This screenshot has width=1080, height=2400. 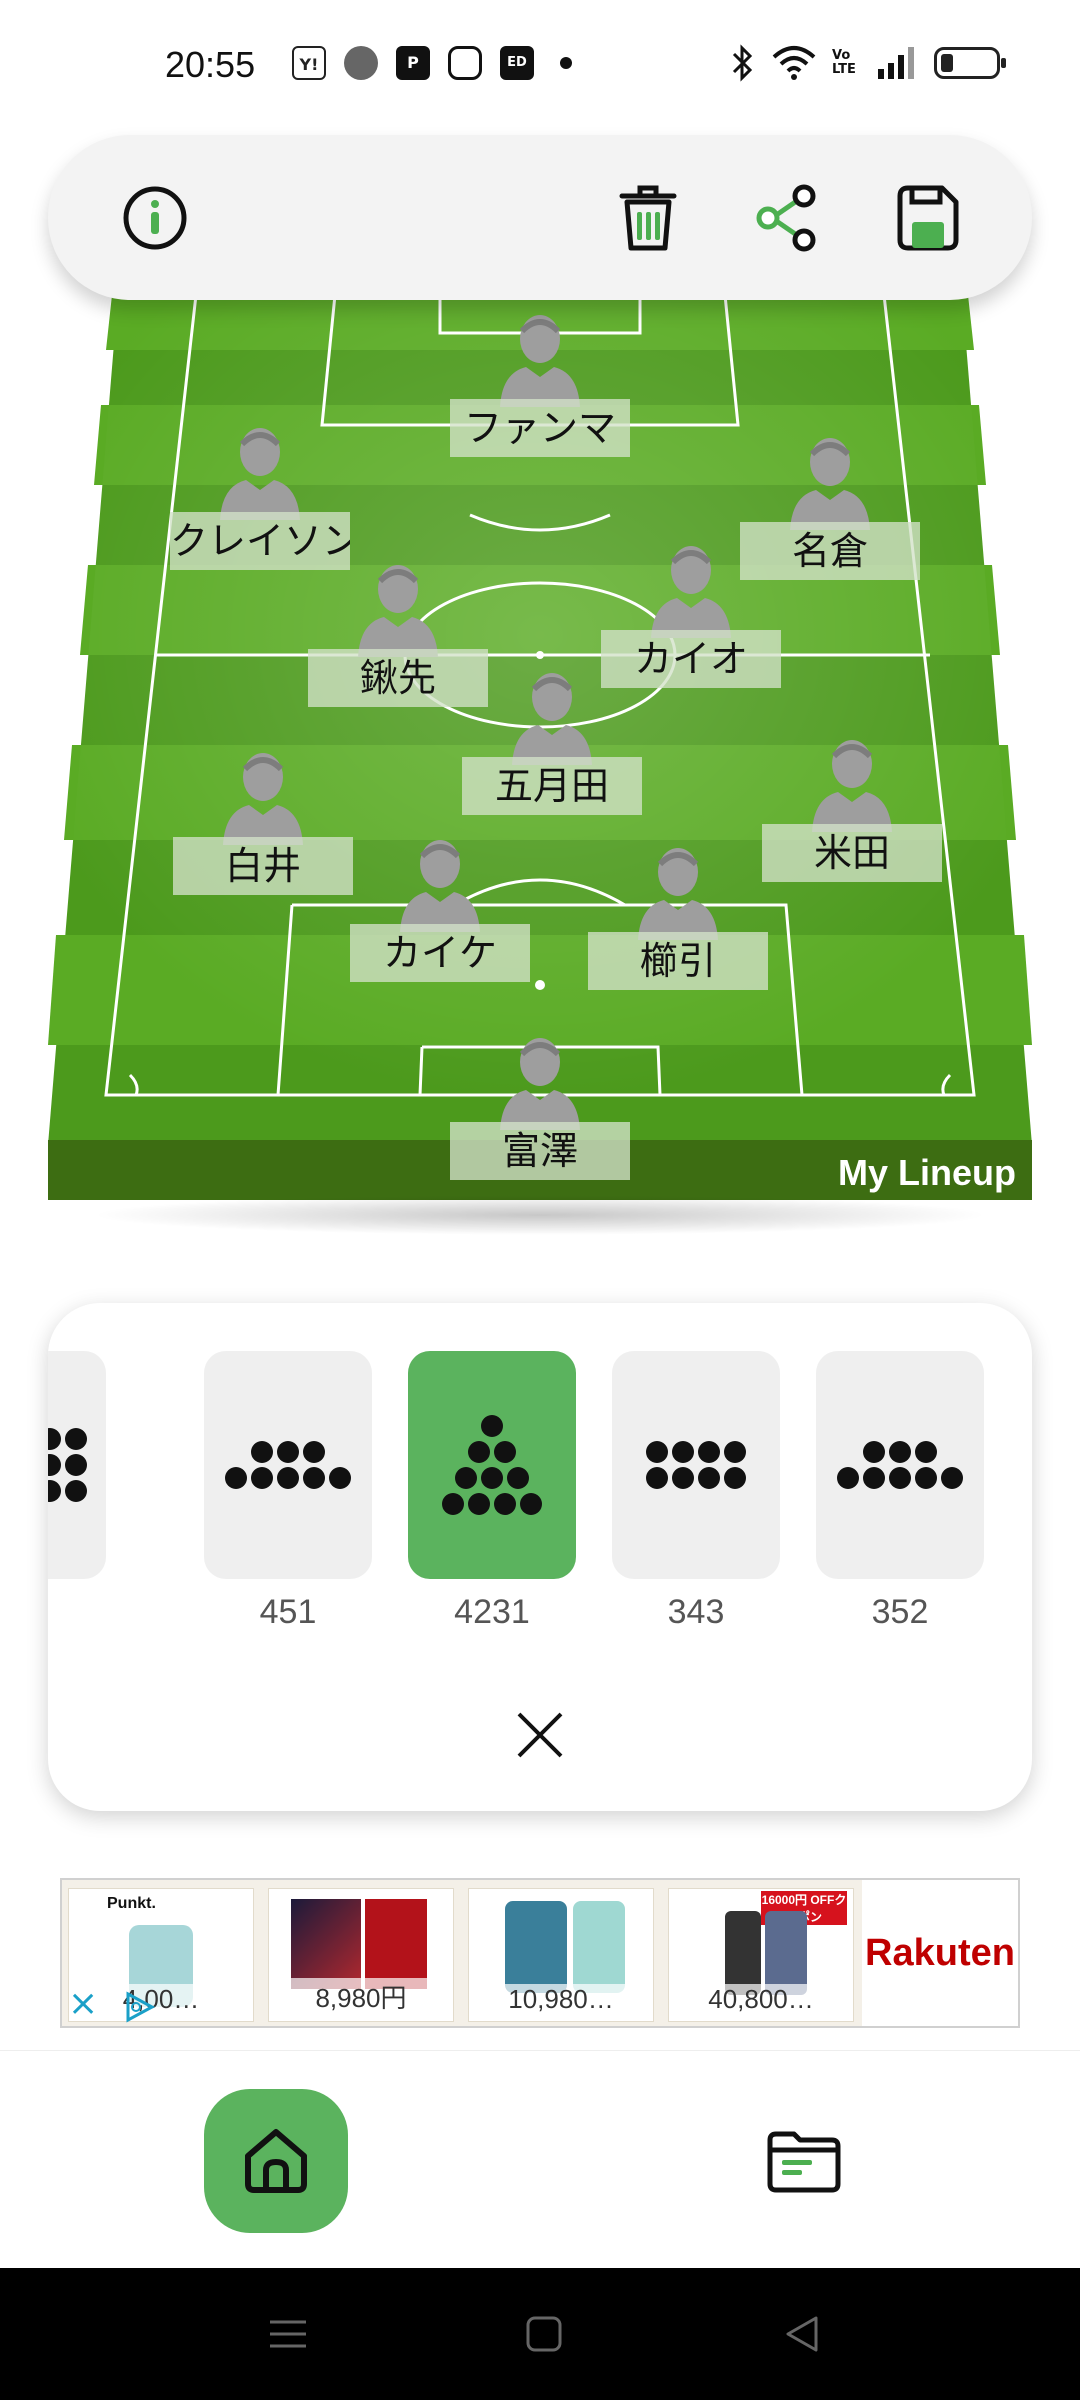 What do you see at coordinates (517, 63) in the screenshot?
I see `edion-icon: ED` at bounding box center [517, 63].